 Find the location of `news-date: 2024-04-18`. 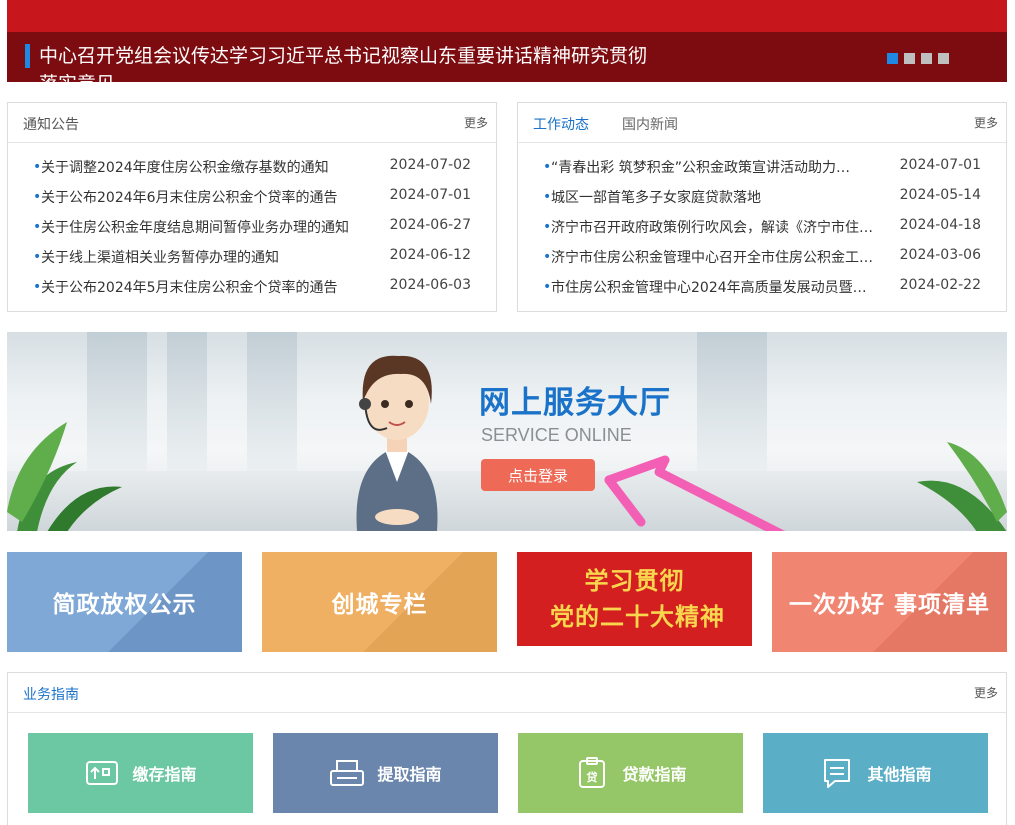

news-date: 2024-04-18 is located at coordinates (940, 225).